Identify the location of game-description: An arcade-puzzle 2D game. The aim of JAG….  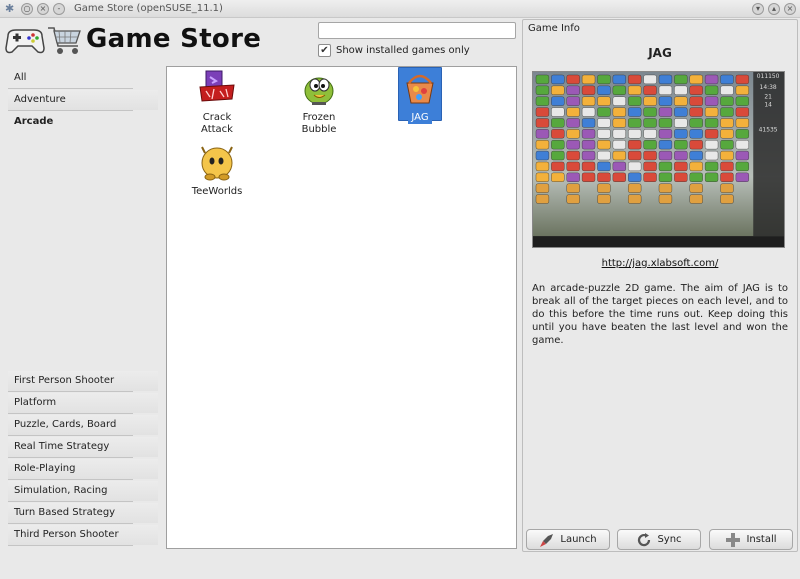
(660, 314).